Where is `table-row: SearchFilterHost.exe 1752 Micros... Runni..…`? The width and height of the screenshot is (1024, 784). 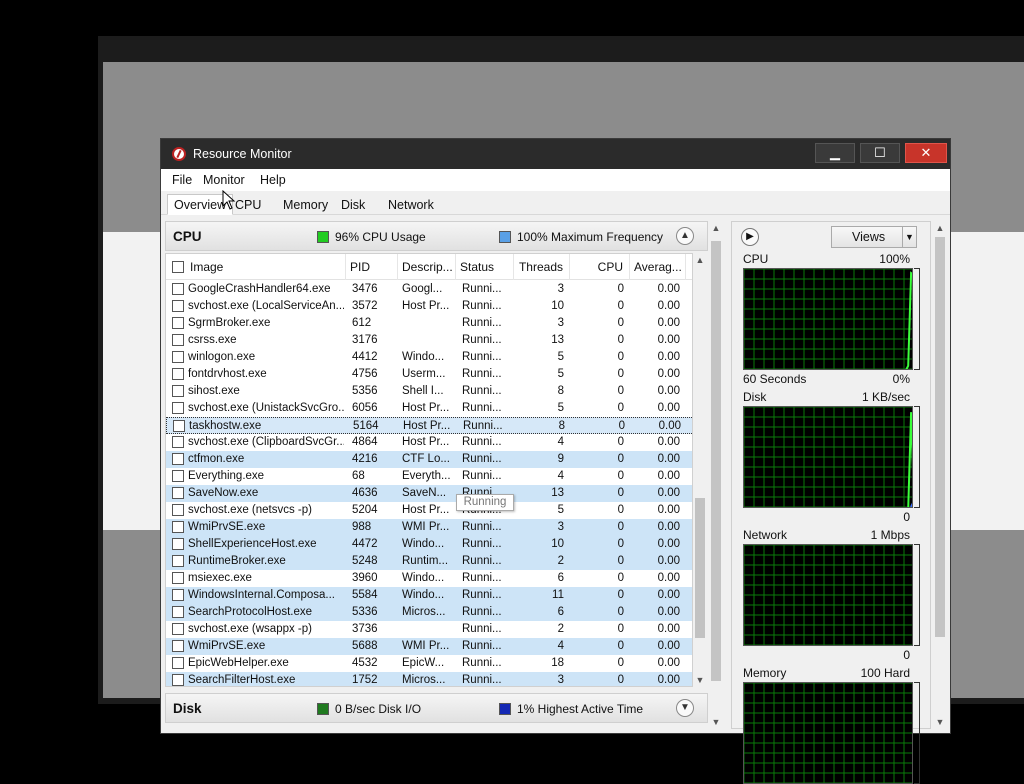 table-row: SearchFilterHost.exe 1752 Micros... Runni..… is located at coordinates (429, 679).